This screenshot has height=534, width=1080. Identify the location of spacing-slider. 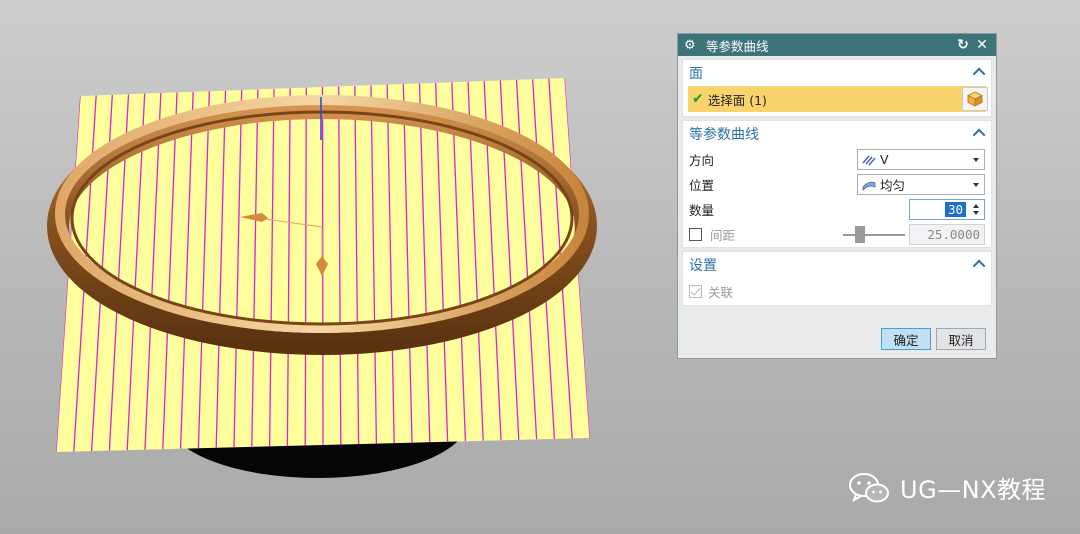
(874, 234).